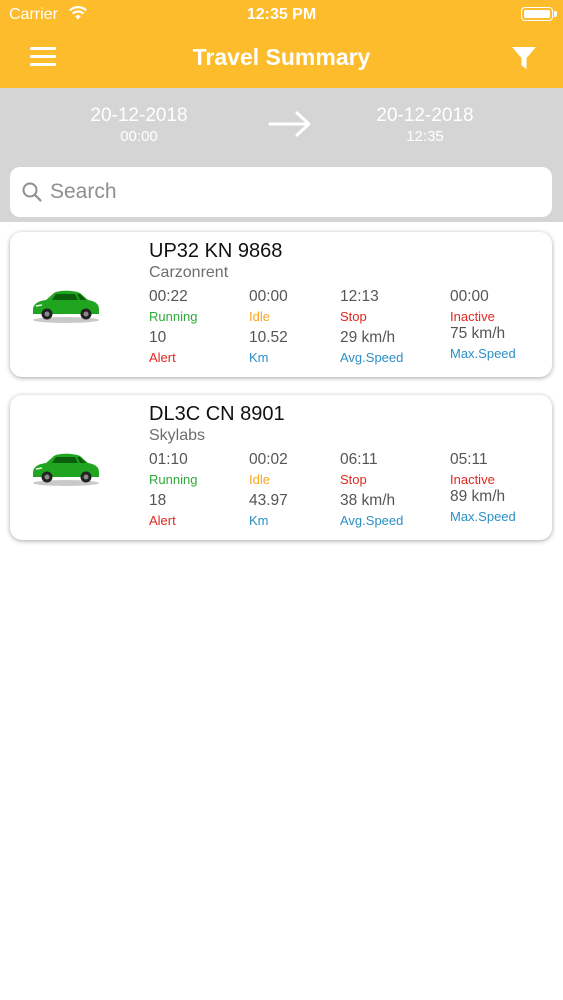 The height and width of the screenshot is (1000, 563). What do you see at coordinates (268, 459) in the screenshot?
I see `idle-value: 00:02` at bounding box center [268, 459].